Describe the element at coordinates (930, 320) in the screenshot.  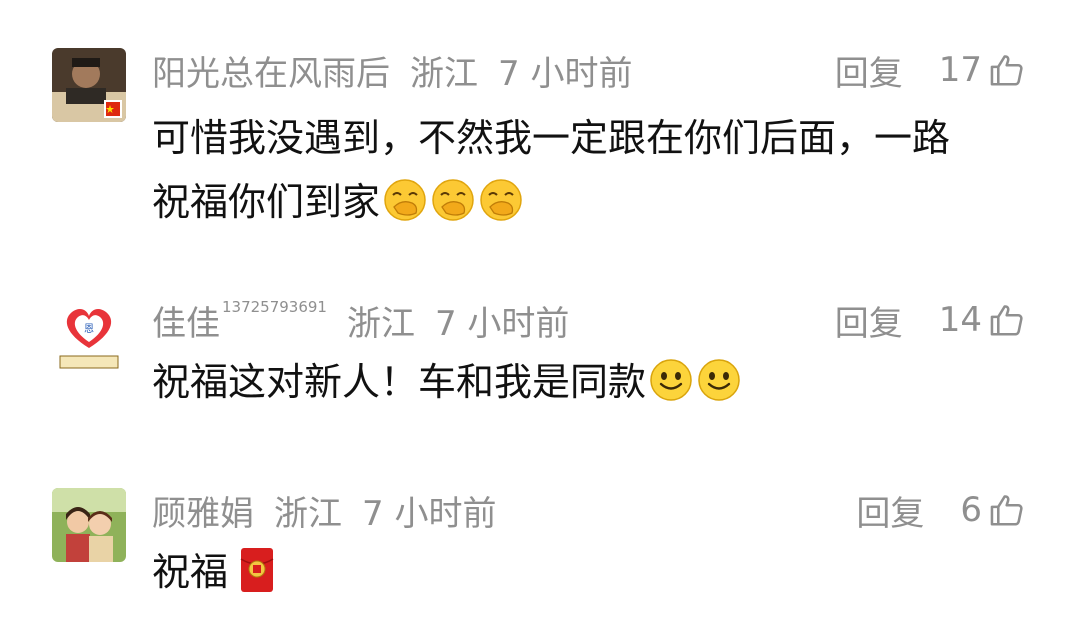
I see `comment-actions: 回复 14` at that location.